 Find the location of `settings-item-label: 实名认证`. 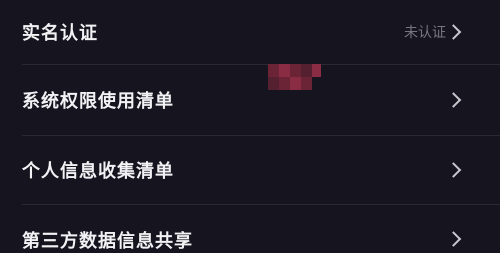

settings-item-label: 实名认证 is located at coordinates (60, 33).